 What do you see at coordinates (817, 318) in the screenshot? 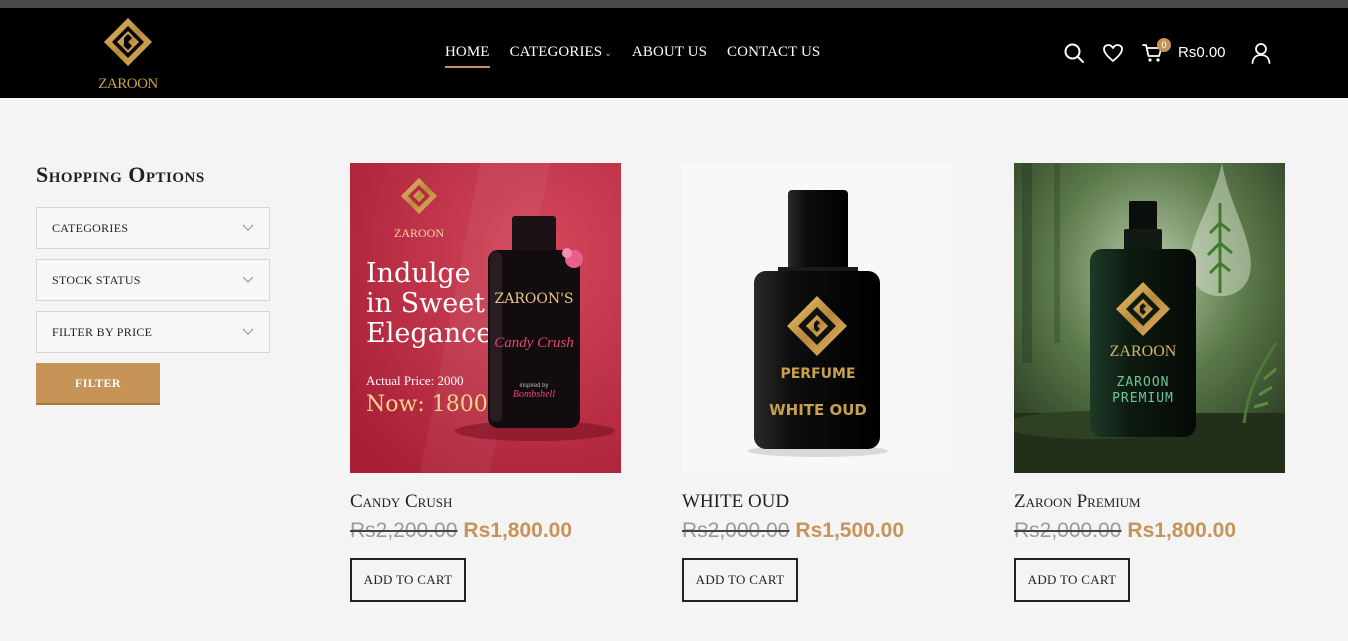
I see `product-image-white-oud: PERFUME WHITE OUD` at bounding box center [817, 318].